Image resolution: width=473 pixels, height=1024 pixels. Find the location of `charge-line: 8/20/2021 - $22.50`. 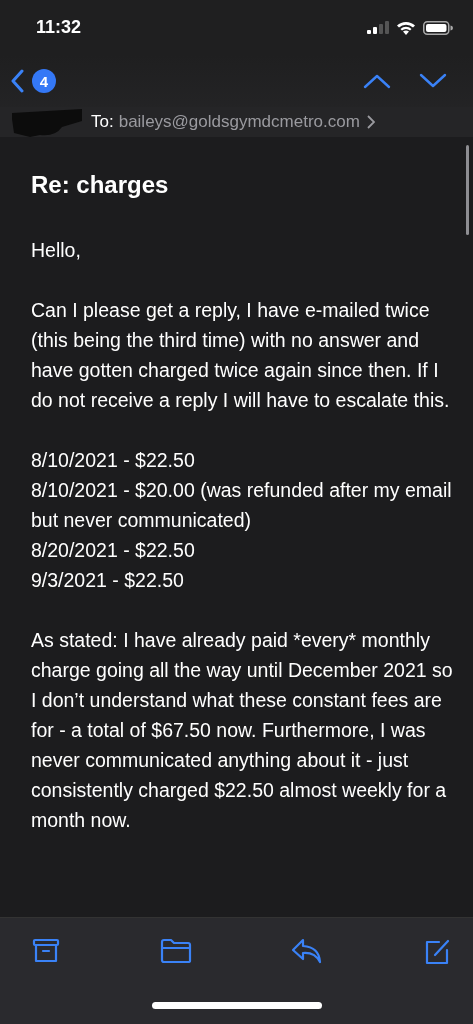

charge-line: 8/20/2021 - $22.50 is located at coordinates (113, 550).